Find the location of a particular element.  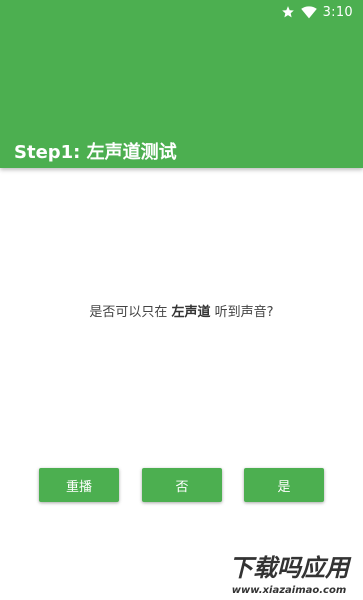

watermark-title: 下载吗应用 is located at coordinates (290, 568).